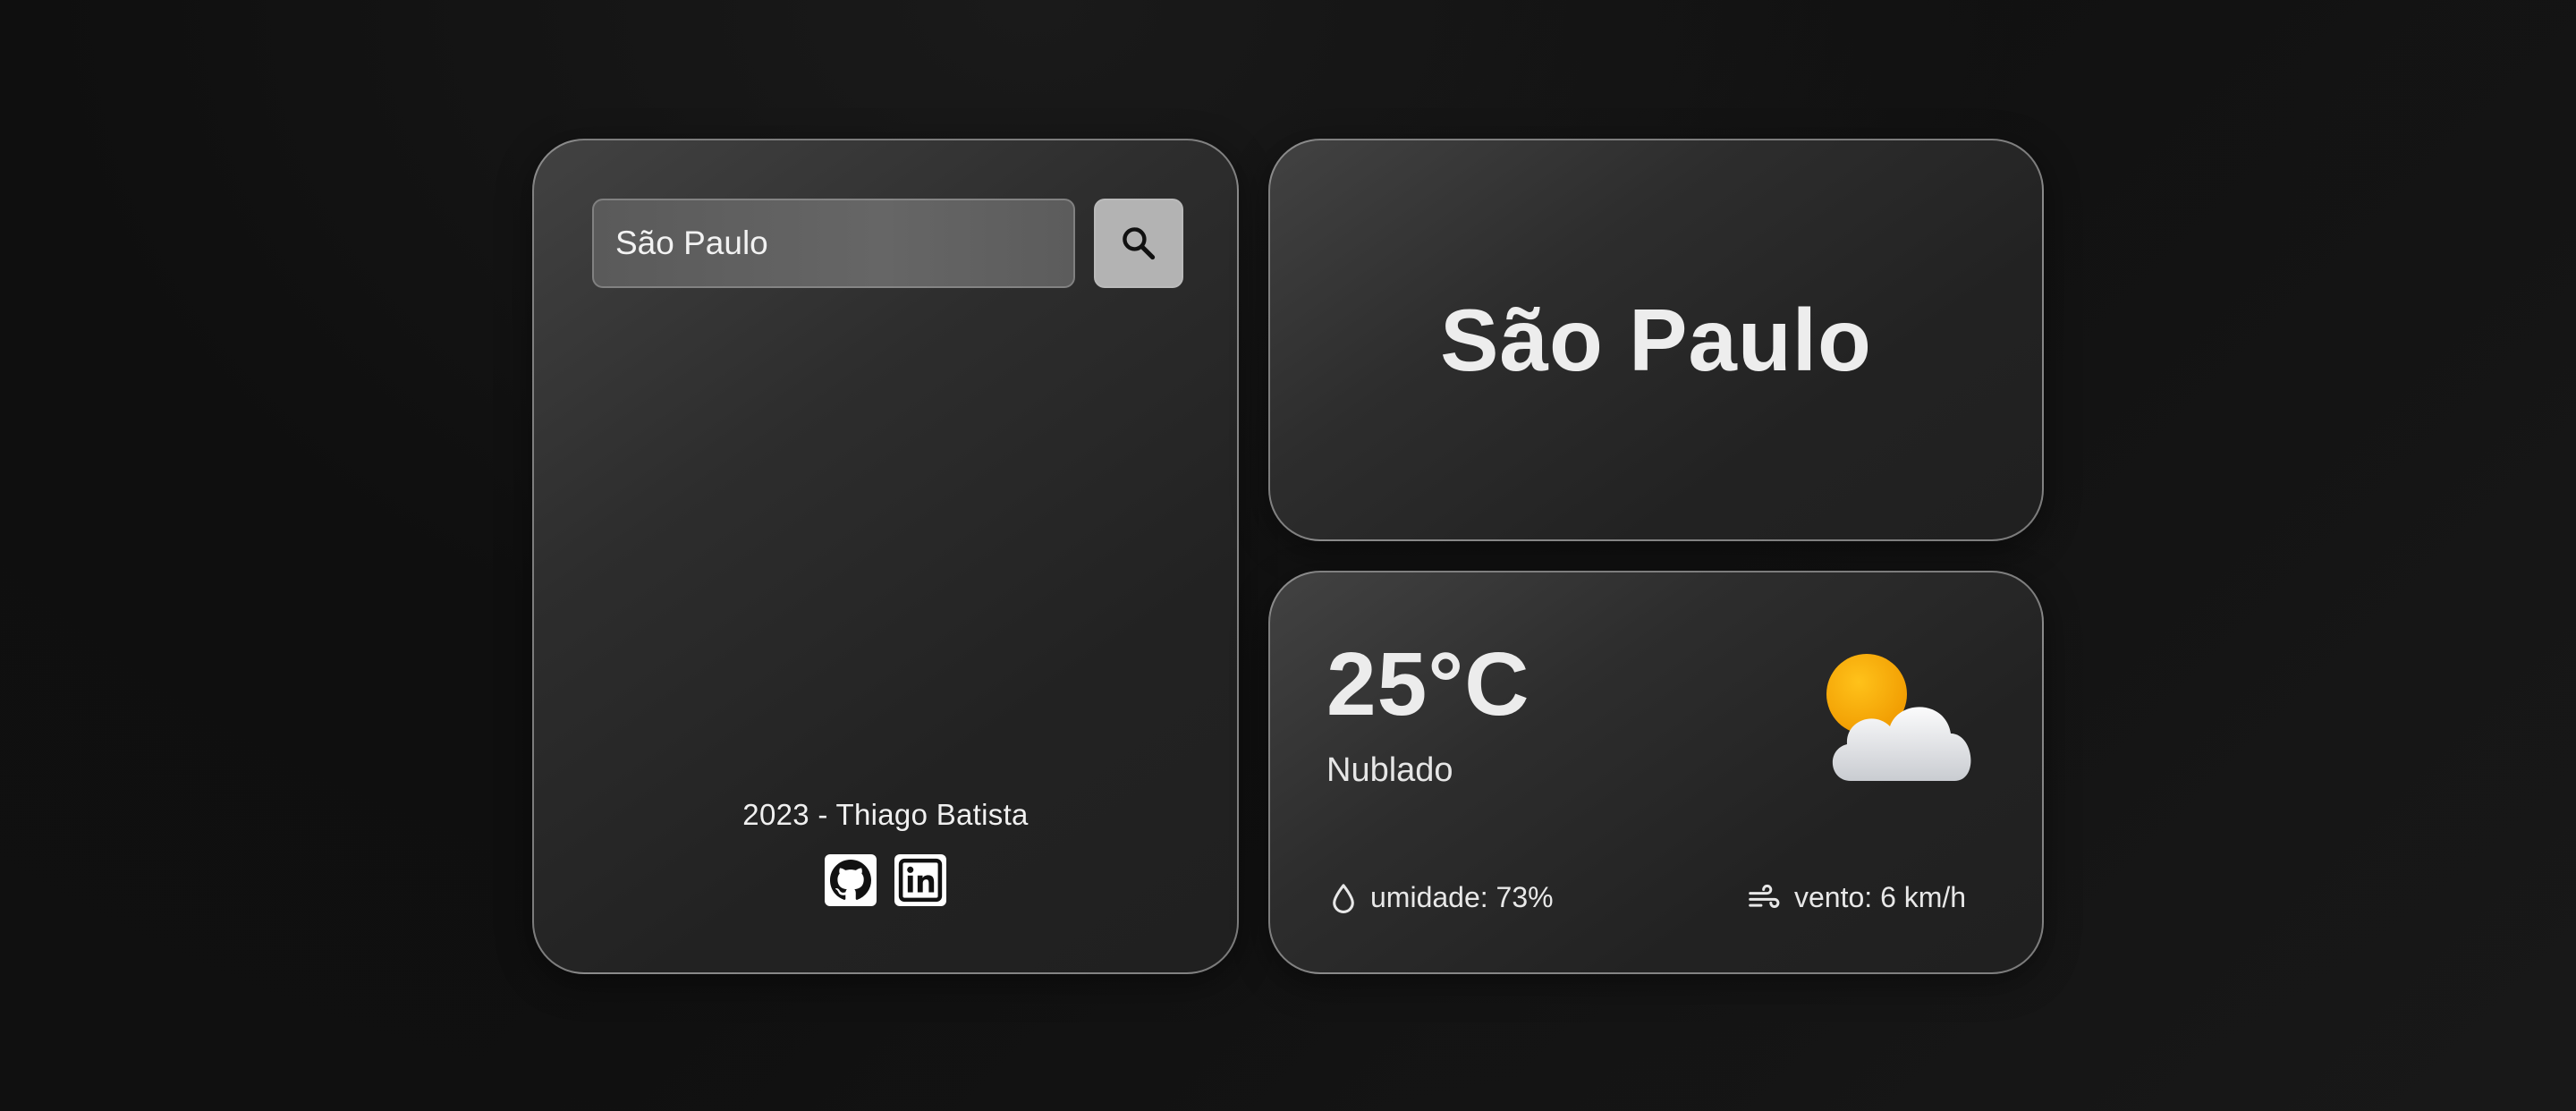  Describe the element at coordinates (1656, 772) in the screenshot. I see `weather-card: 25°C Nublado umidade: 73% vento: 6 km/h` at that location.